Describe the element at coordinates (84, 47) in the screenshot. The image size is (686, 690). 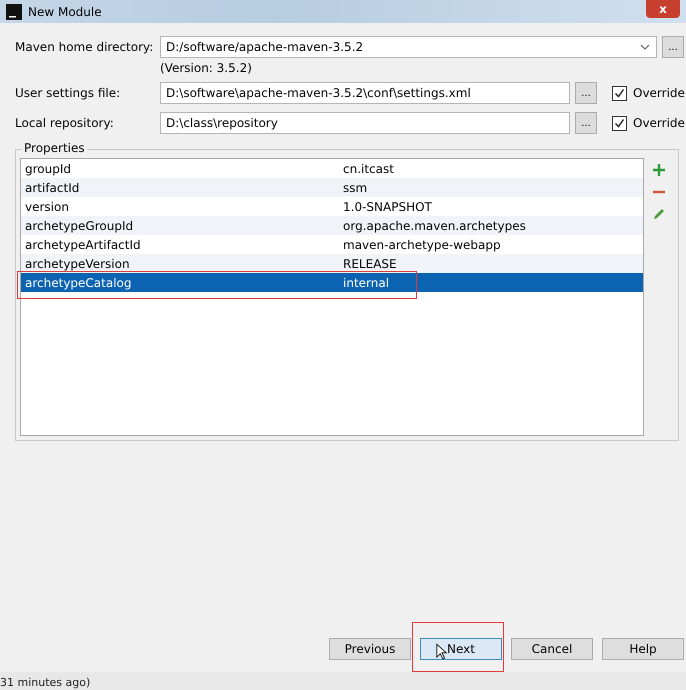
I see `field-label: Maven home directory:` at that location.